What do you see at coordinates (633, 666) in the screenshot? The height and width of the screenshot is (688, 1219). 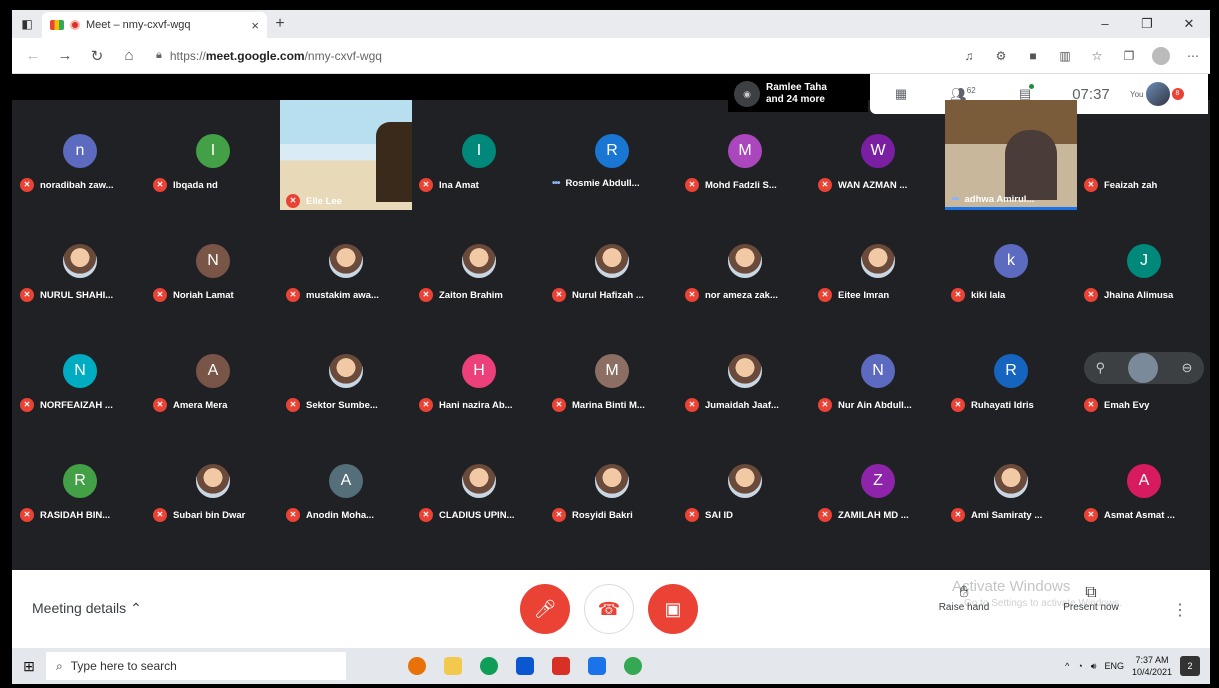 I see `meet-app-icon` at bounding box center [633, 666].